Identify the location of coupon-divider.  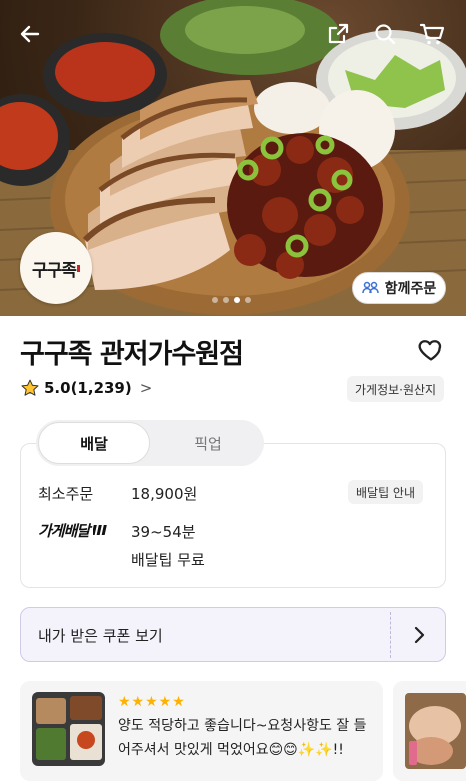
(390, 635).